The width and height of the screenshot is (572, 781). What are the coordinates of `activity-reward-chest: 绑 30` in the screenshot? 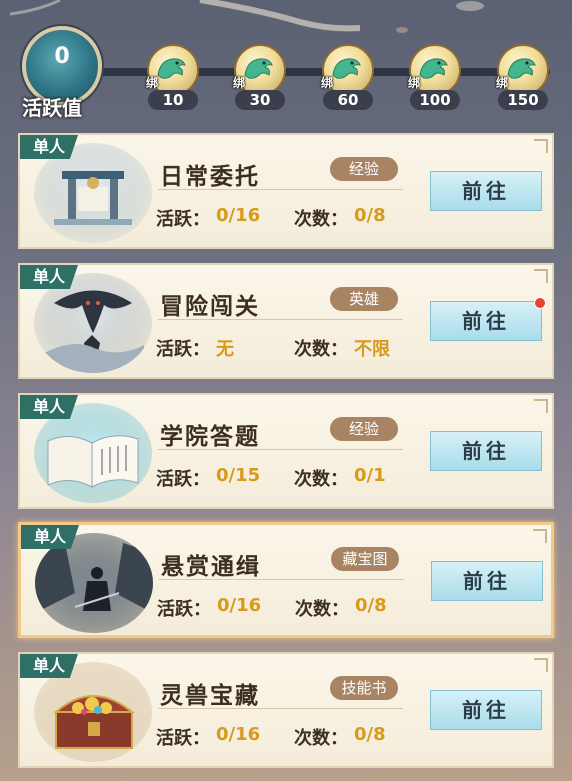 It's located at (260, 78).